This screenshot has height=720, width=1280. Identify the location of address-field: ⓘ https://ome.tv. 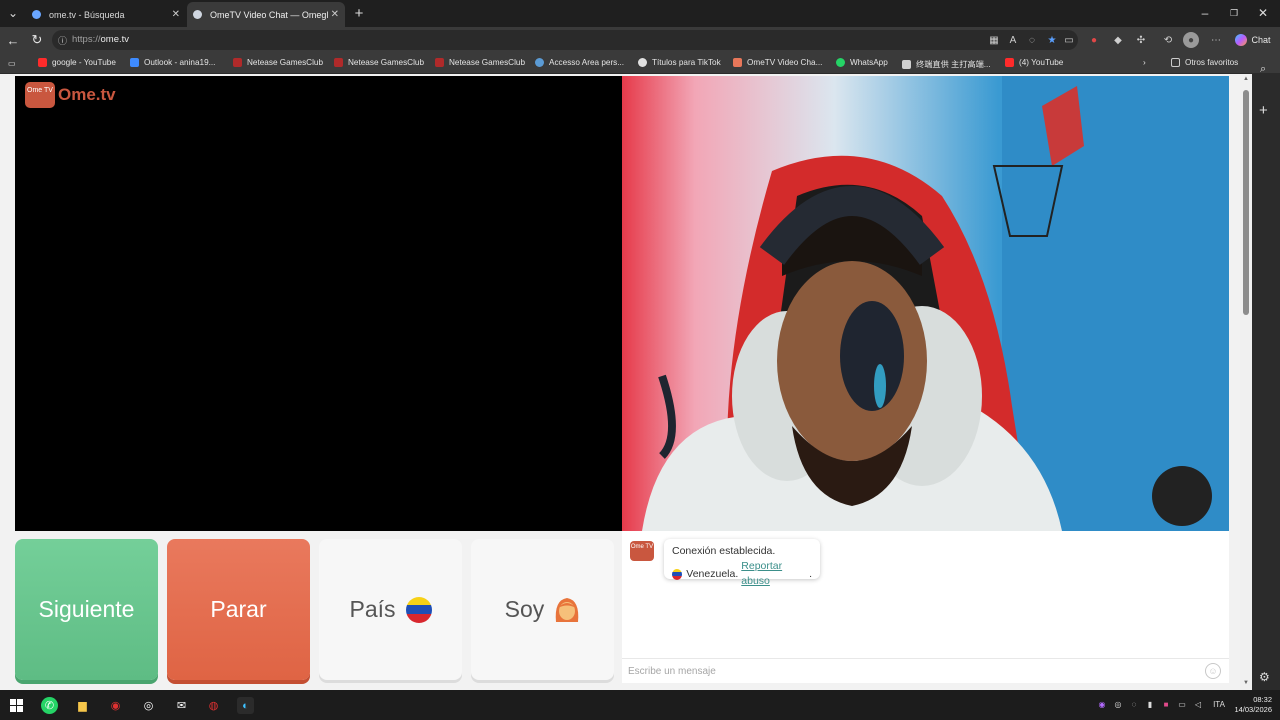
(565, 40).